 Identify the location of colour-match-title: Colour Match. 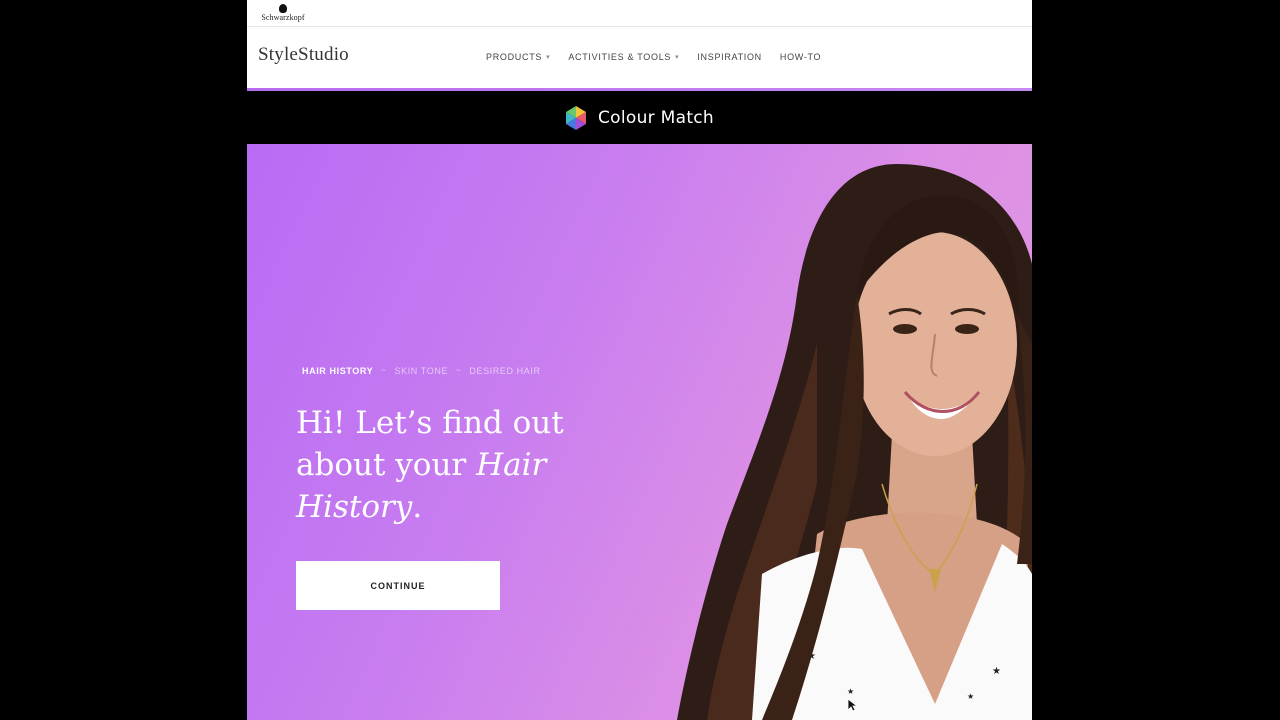
(656, 117).